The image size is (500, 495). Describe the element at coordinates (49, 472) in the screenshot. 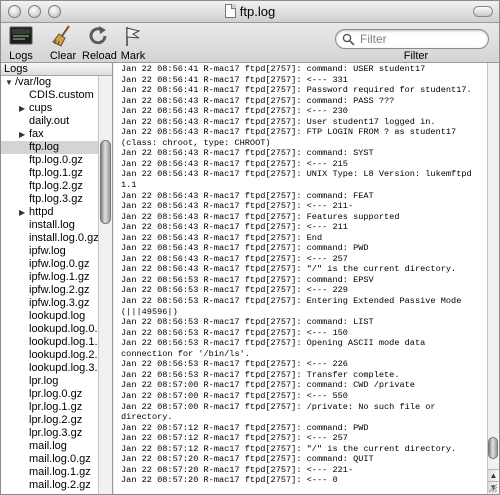

I see `sidebar-item: mail.log.1.gz` at that location.